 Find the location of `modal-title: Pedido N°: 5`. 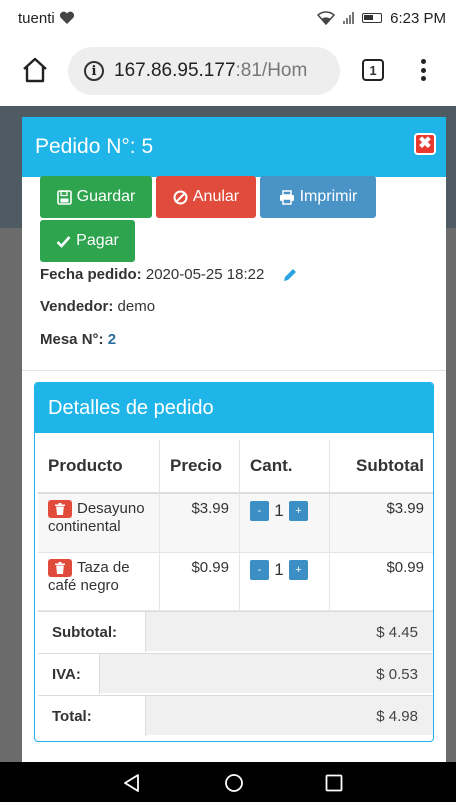

modal-title: Pedido N°: 5 is located at coordinates (94, 146).